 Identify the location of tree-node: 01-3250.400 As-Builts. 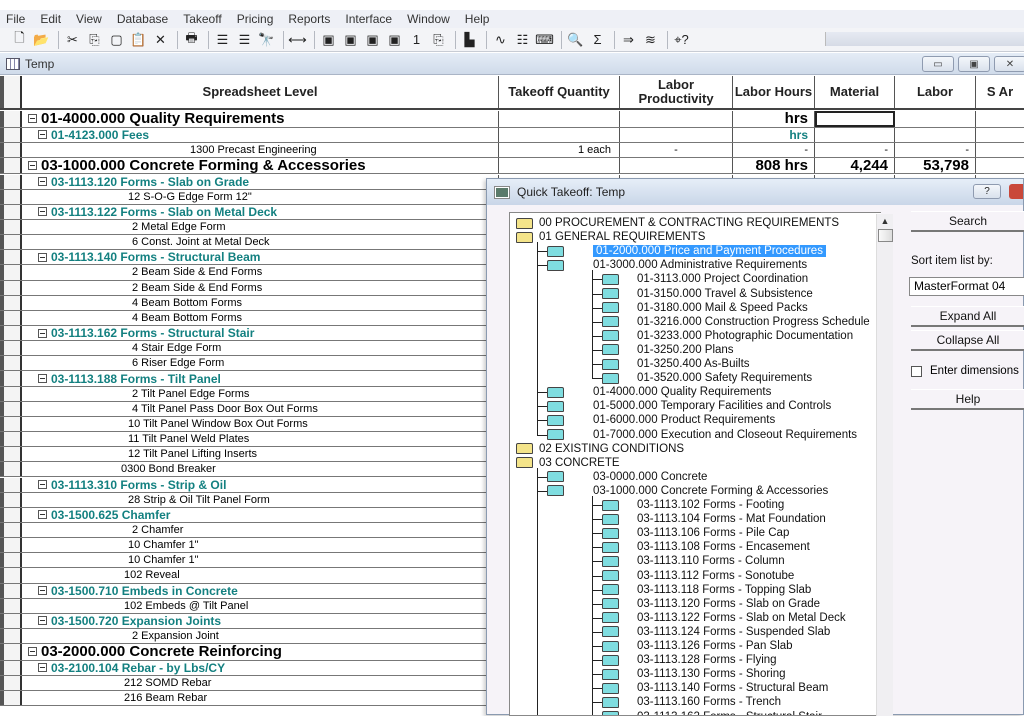
(676, 364).